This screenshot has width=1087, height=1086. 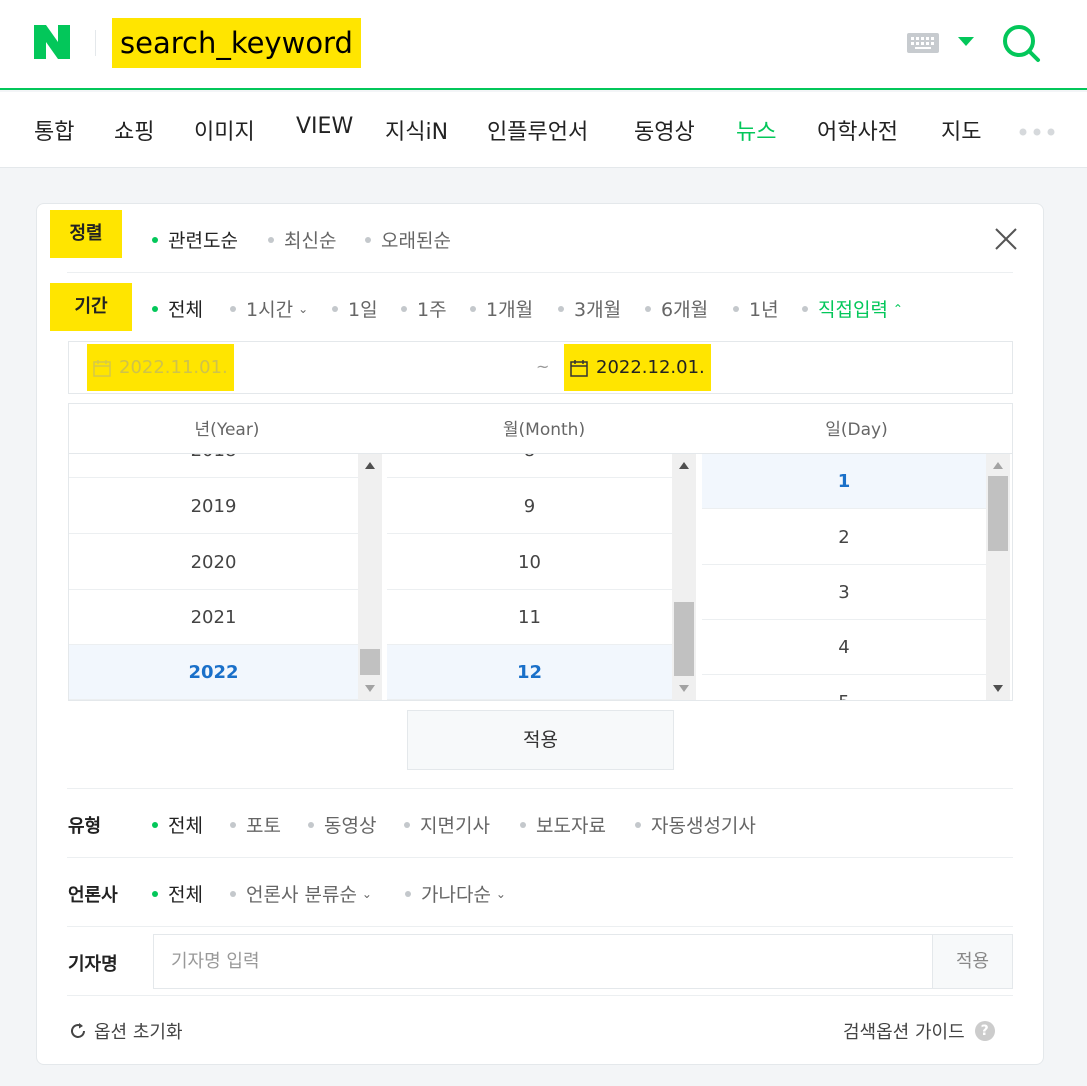 What do you see at coordinates (756, 308) in the screenshot?
I see `period-option-1year: 1년` at bounding box center [756, 308].